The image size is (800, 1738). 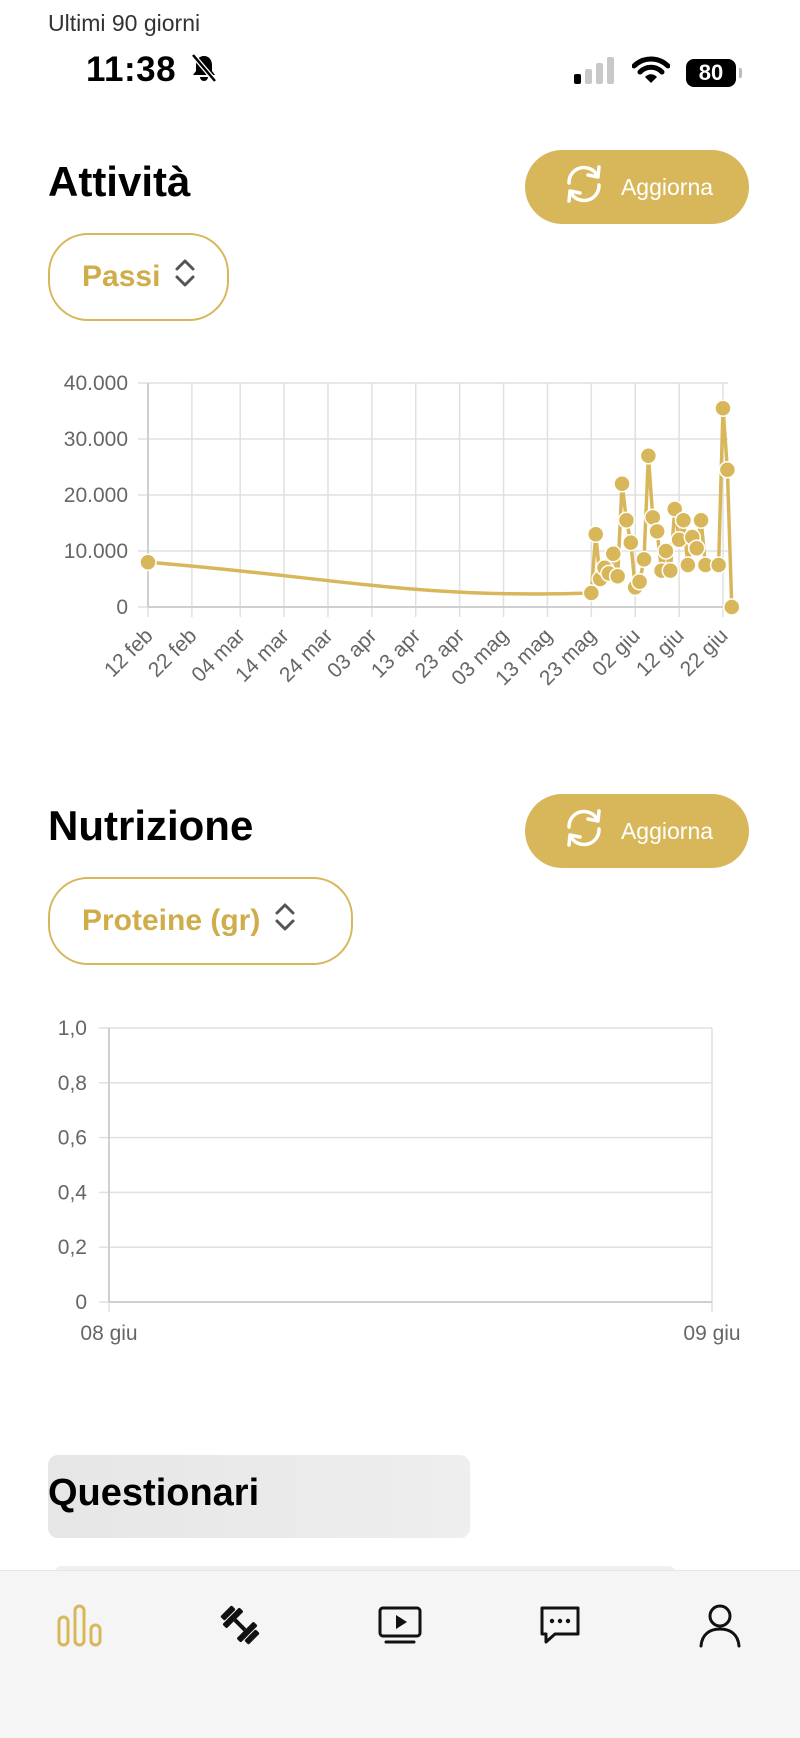 I want to click on user-profile-icon, so click(x=720, y=1627).